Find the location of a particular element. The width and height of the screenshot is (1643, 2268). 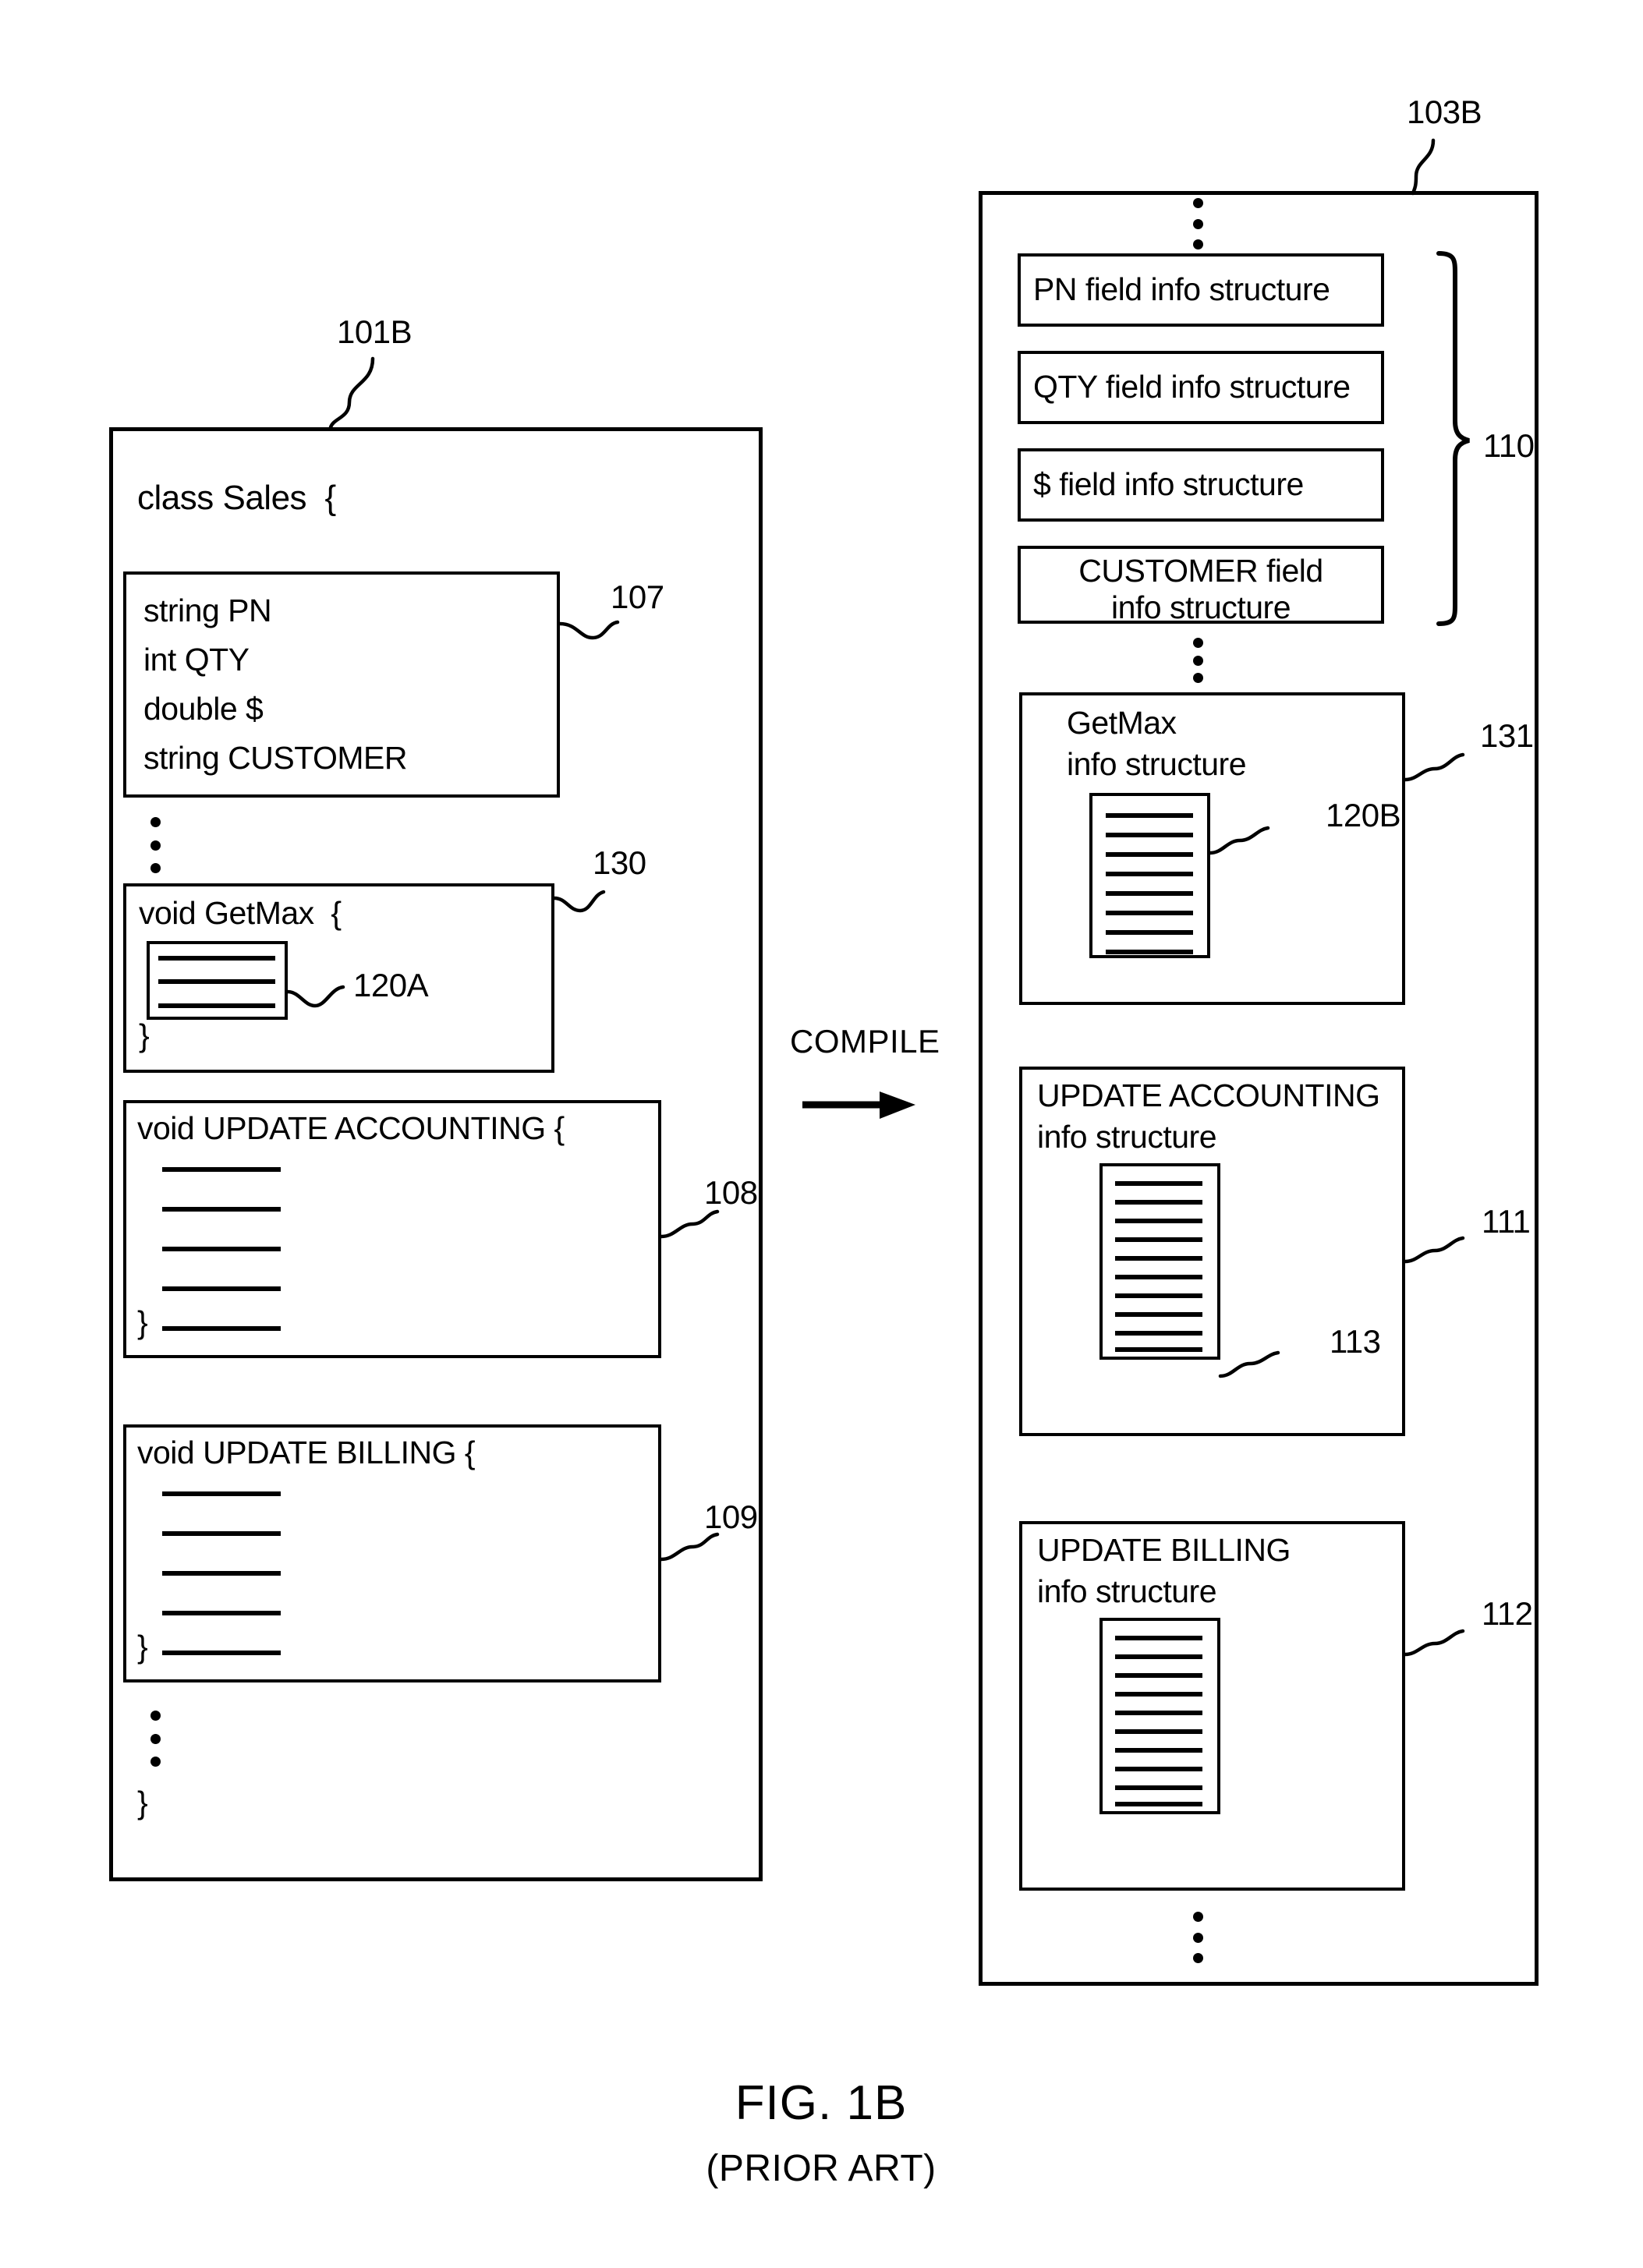

class-header-text: class Sales { is located at coordinates (236, 498).